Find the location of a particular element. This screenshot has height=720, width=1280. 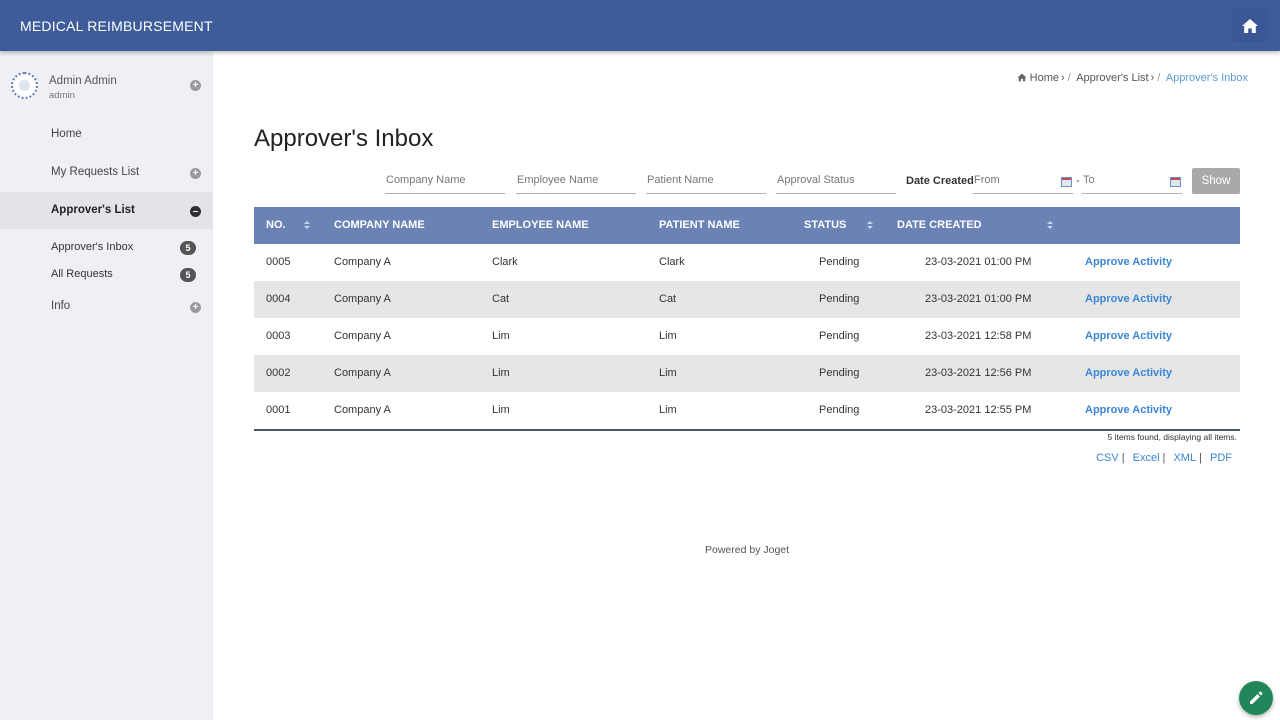

cell-no: 0005 is located at coordinates (278, 262).